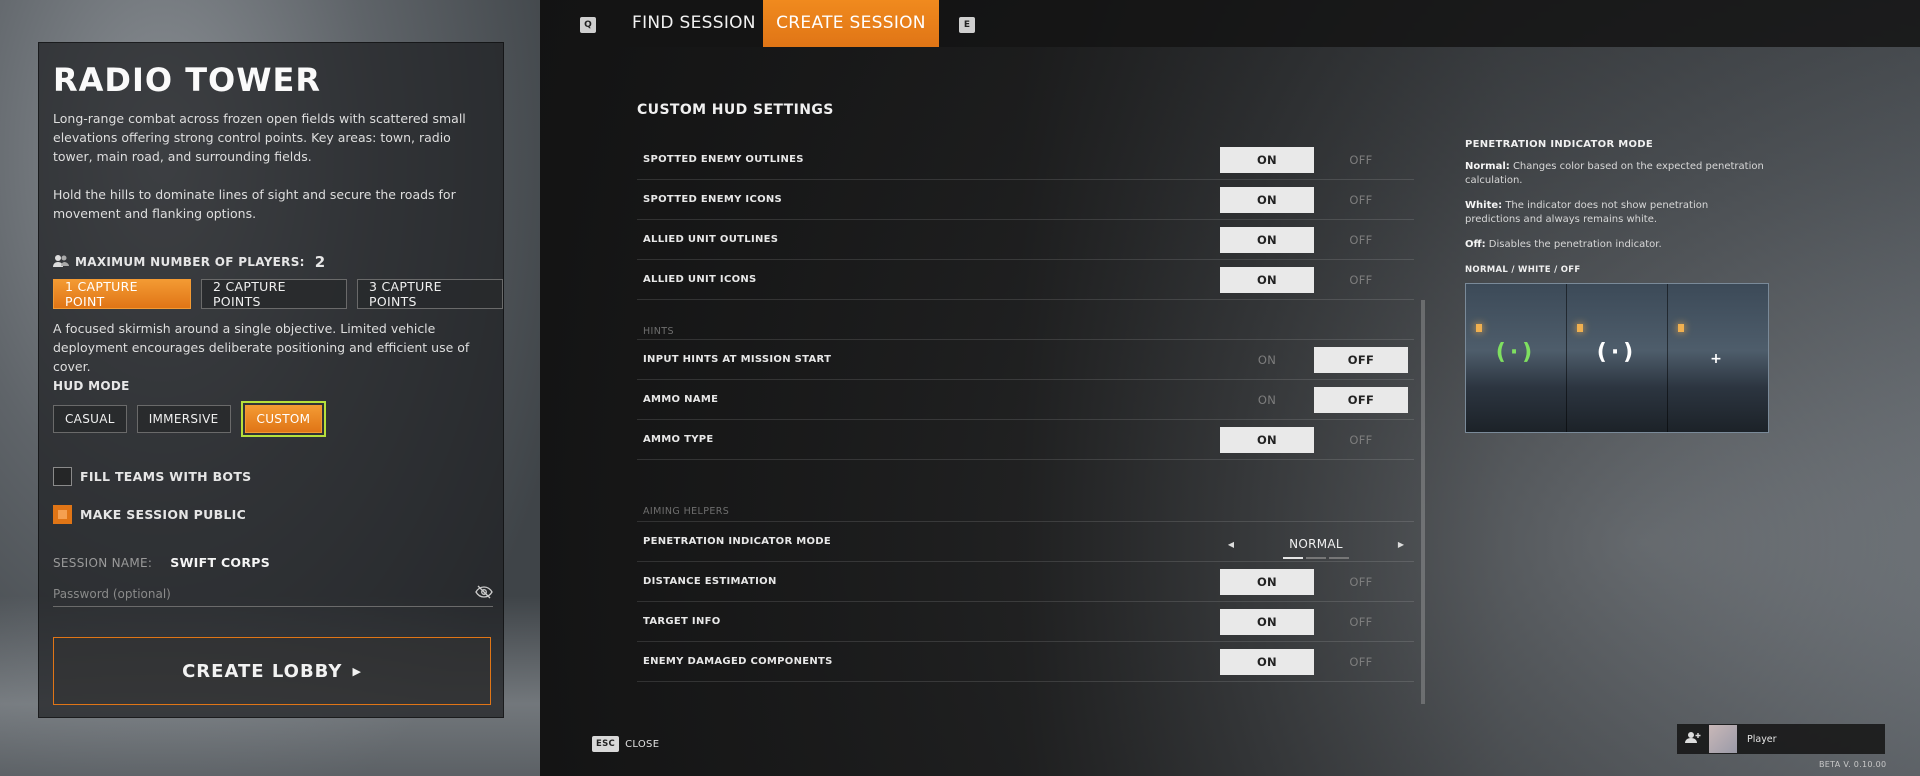 The width and height of the screenshot is (1920, 776). Describe the element at coordinates (253, 593) in the screenshot. I see `password-input` at that location.